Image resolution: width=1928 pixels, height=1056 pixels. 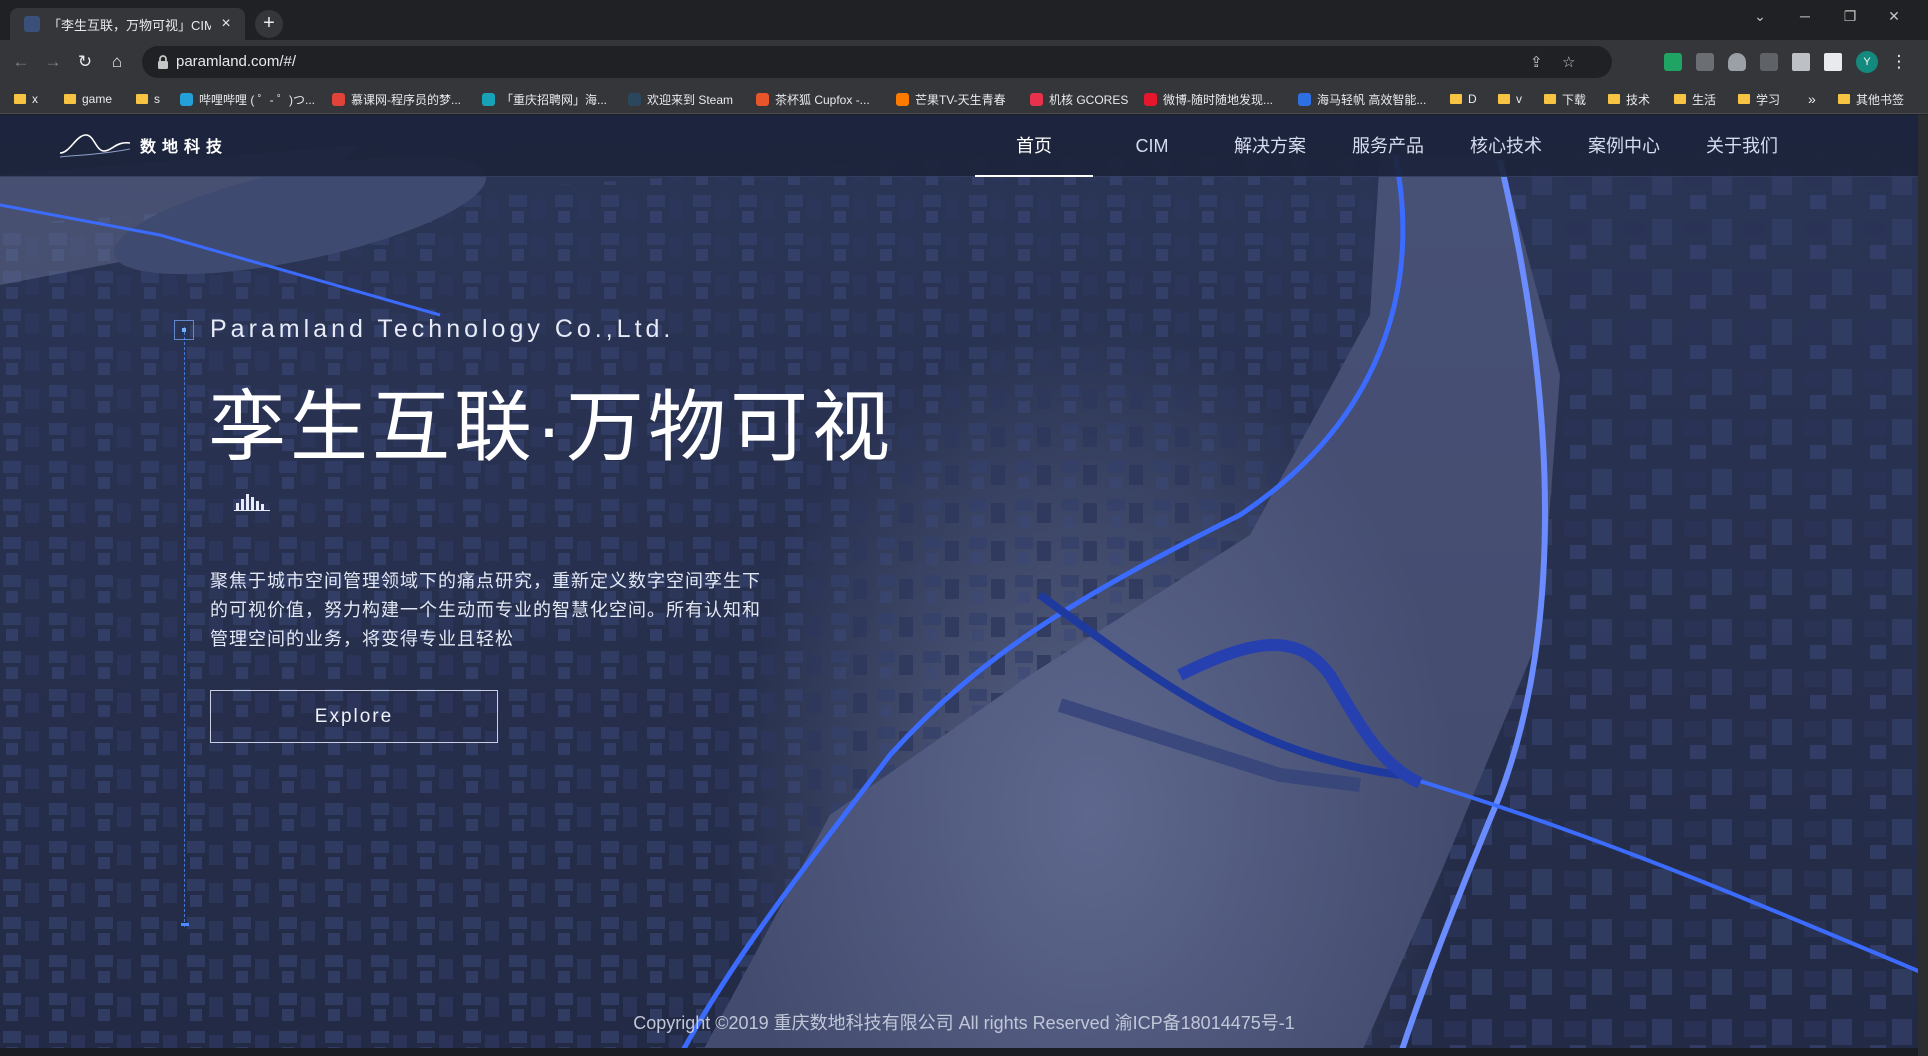 I want to click on page-scrollbar, so click(x=1923, y=585).